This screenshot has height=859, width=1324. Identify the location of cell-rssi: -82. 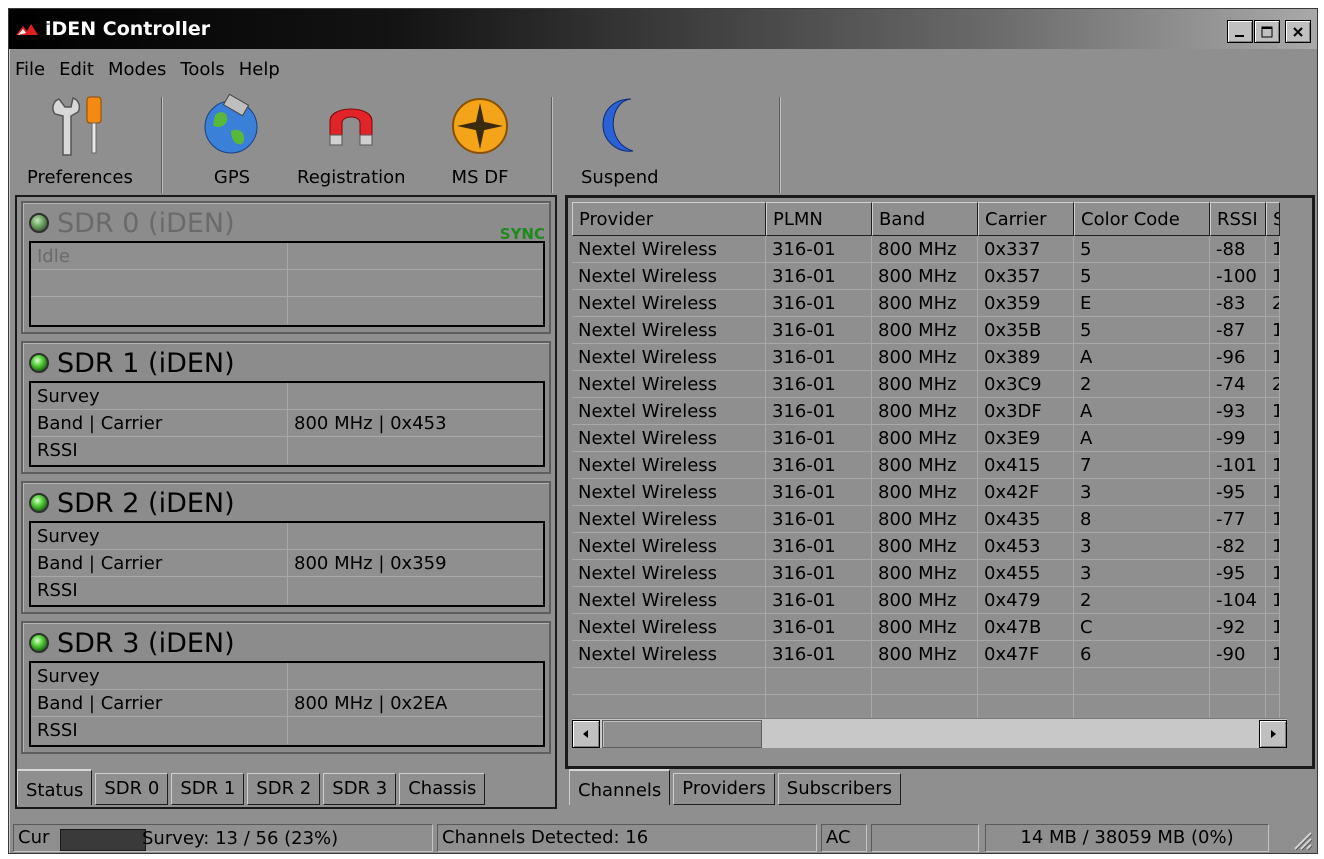
(1238, 546).